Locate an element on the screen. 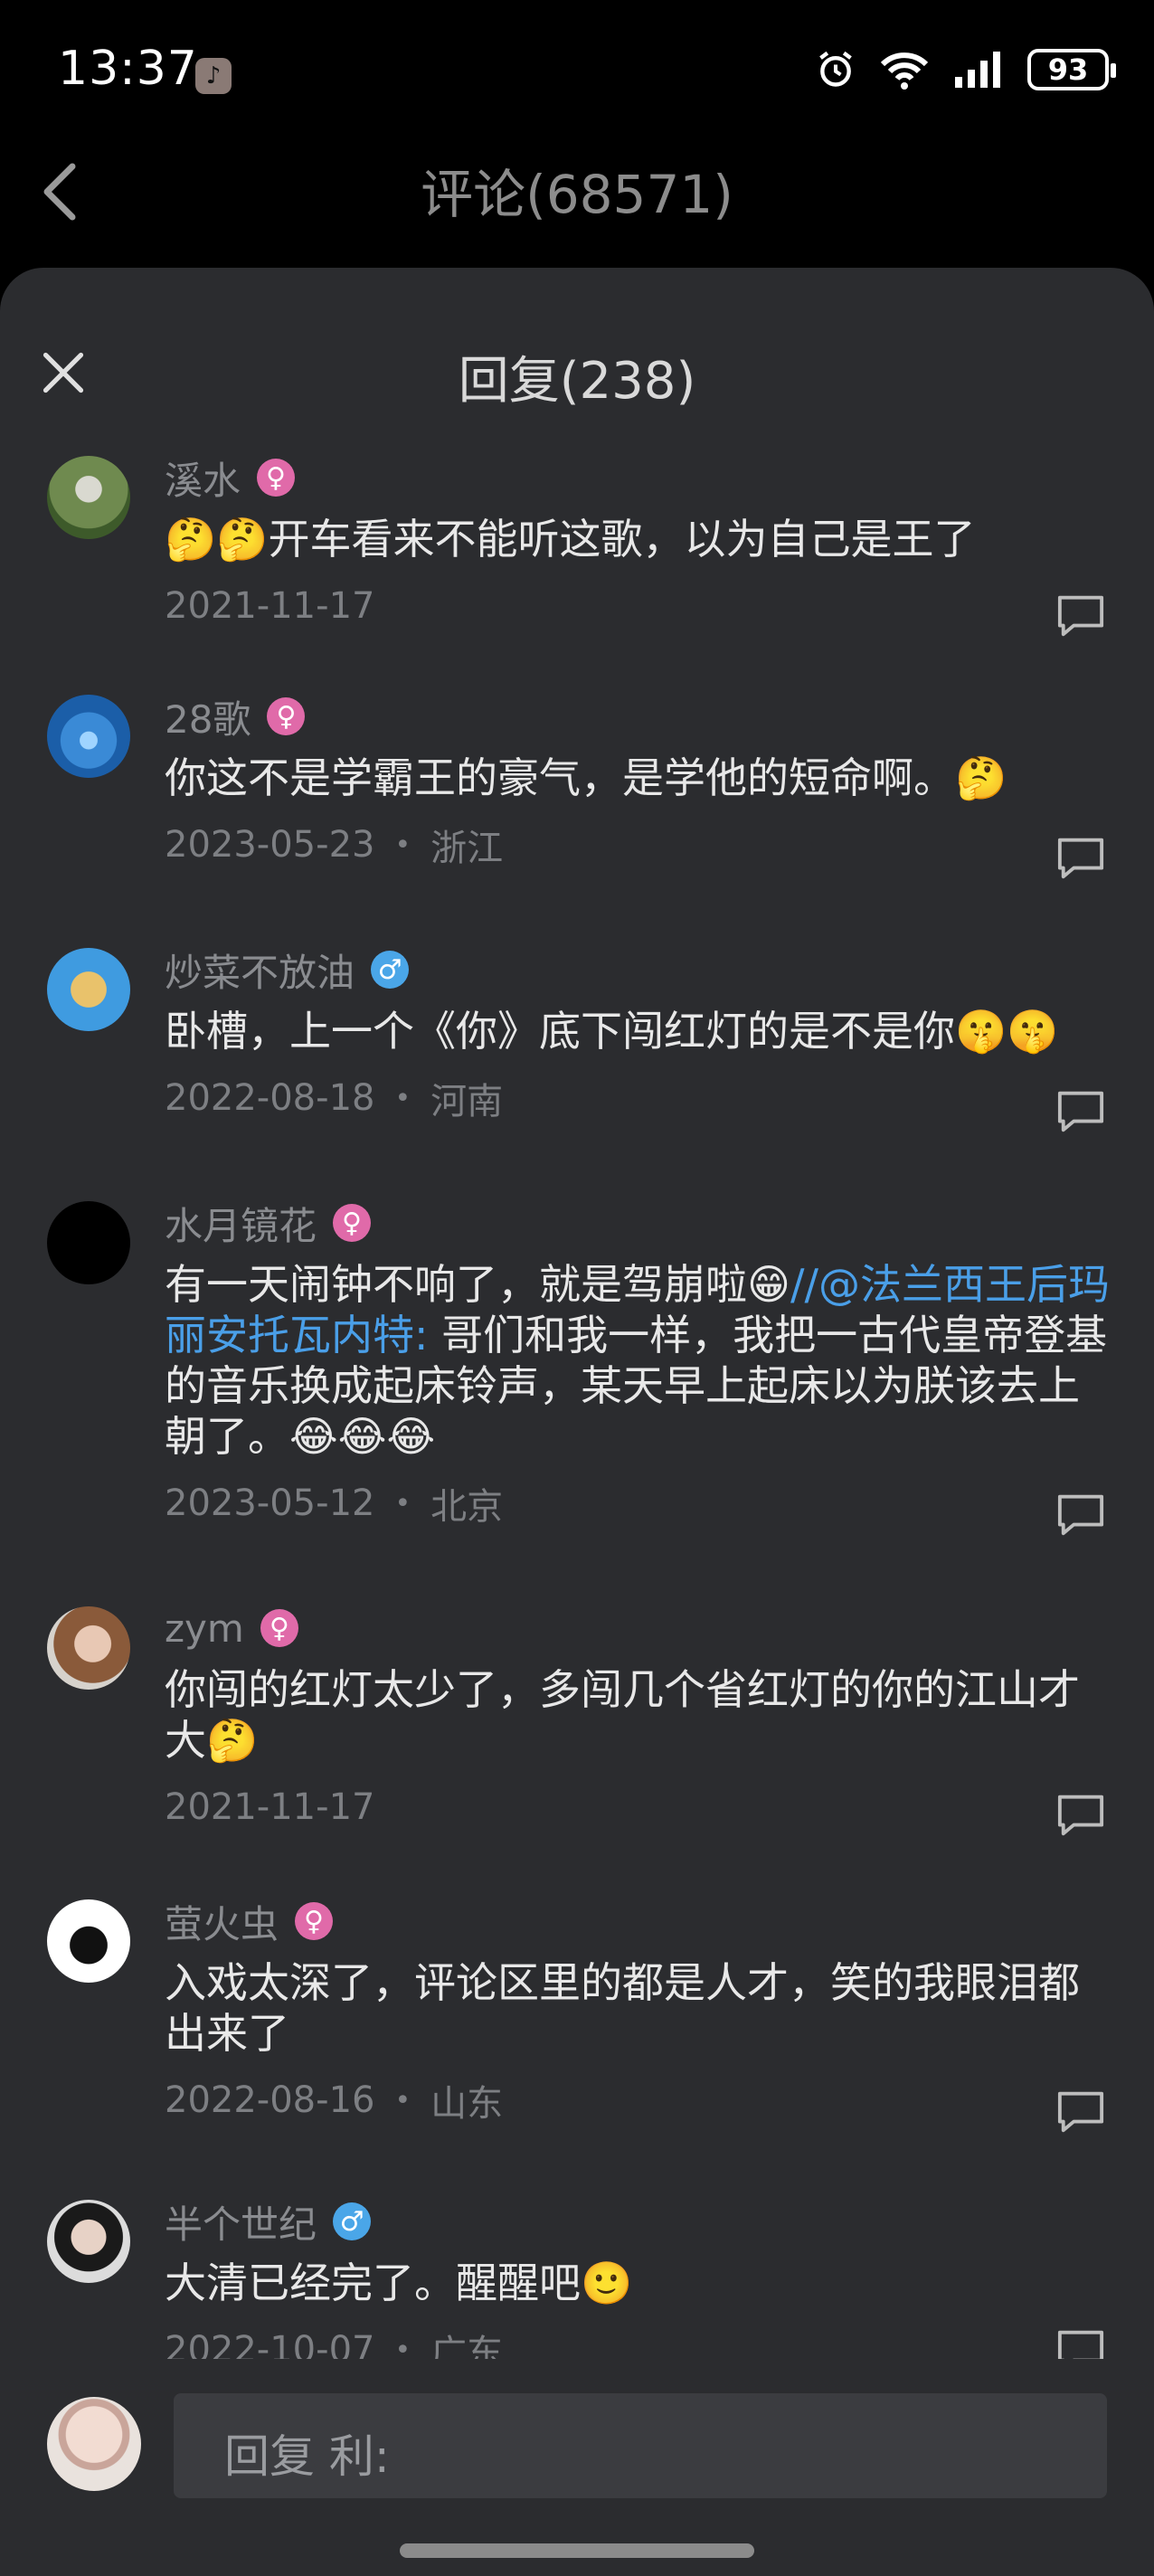 Image resolution: width=1154 pixels, height=2576 pixels. comment-text: 入戏太深了，评论区里的都是人才，笑的我眼泪都出来了 is located at coordinates (622, 2008).